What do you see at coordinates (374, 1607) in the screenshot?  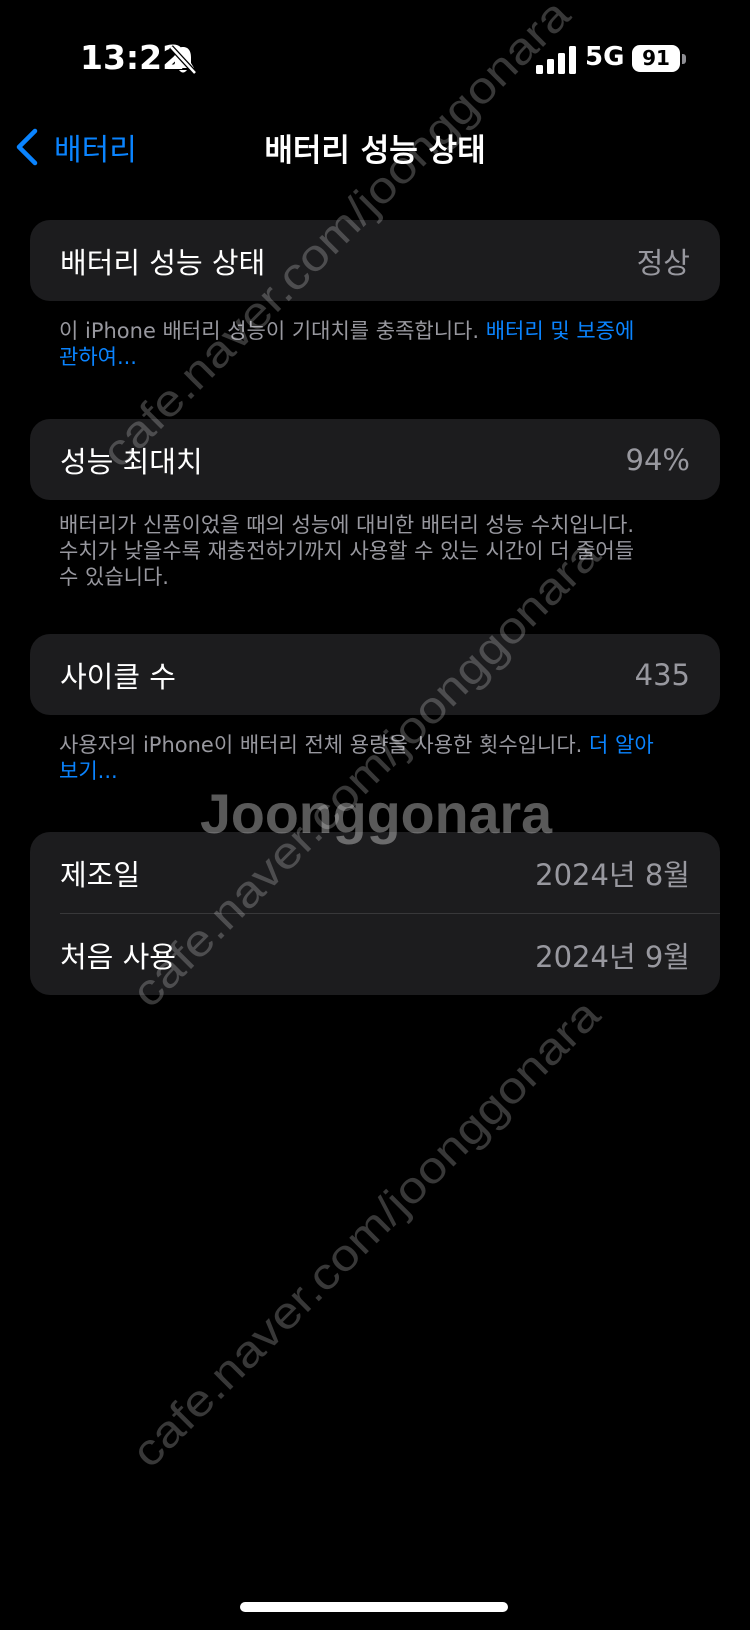 I see `home-indicator` at bounding box center [374, 1607].